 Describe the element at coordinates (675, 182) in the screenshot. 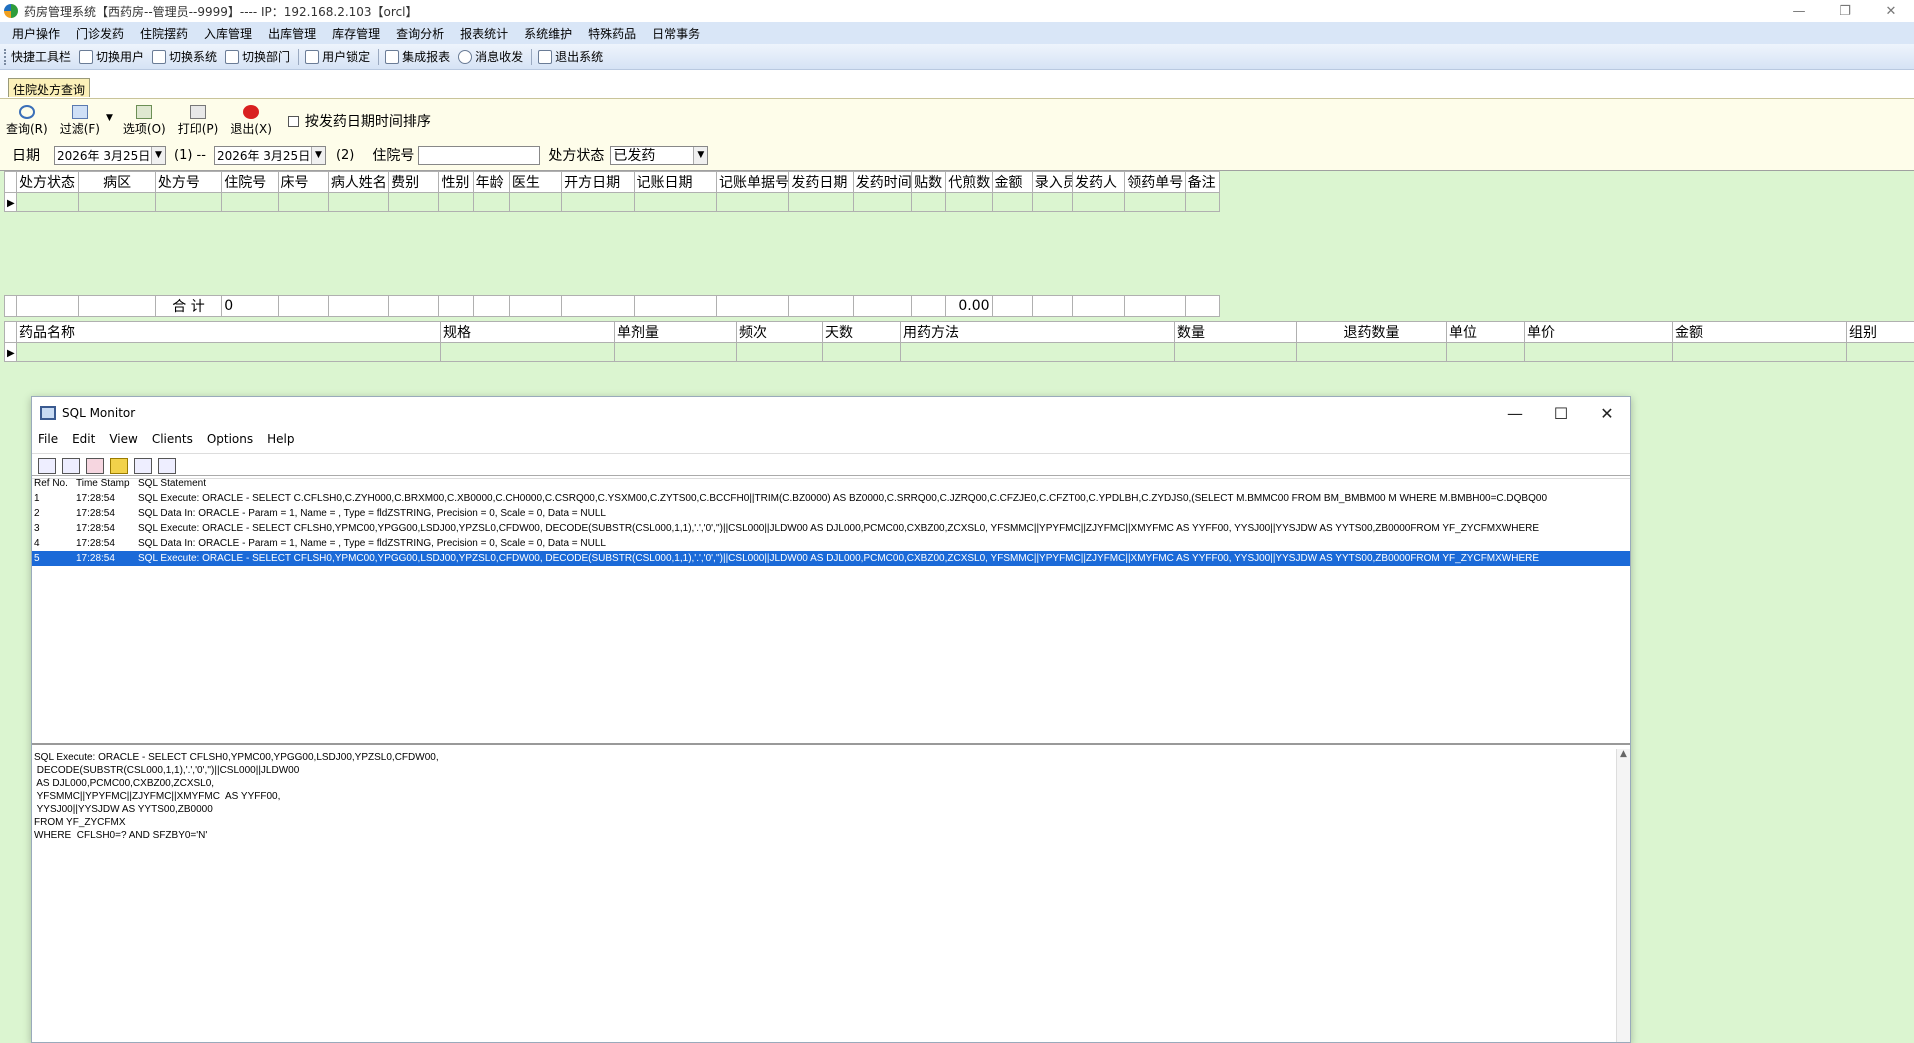

I see `col-header: 记账日期` at that location.